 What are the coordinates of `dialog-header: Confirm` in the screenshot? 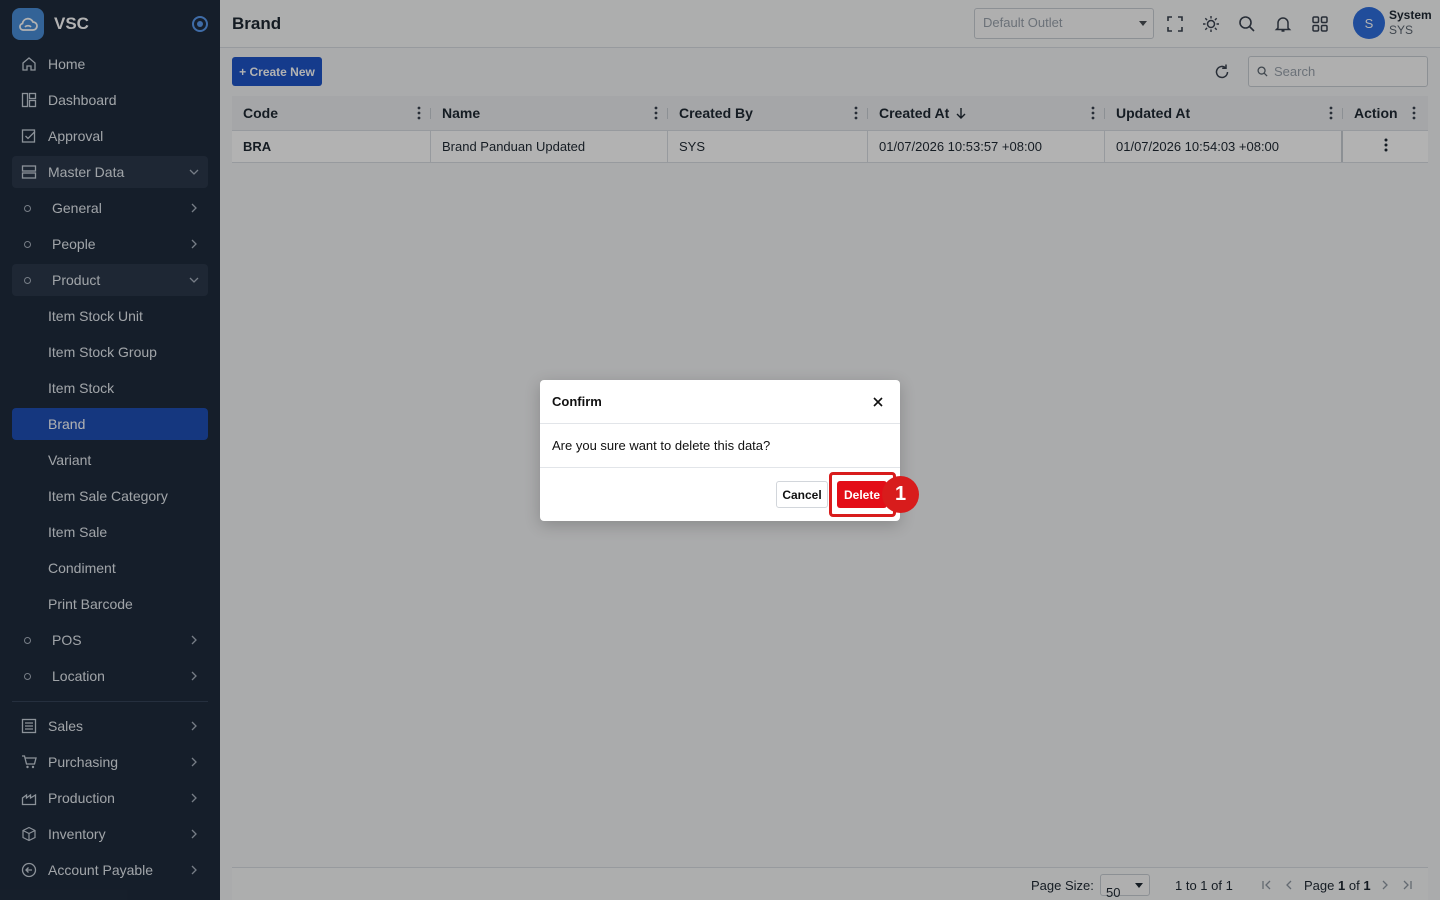 It's located at (720, 402).